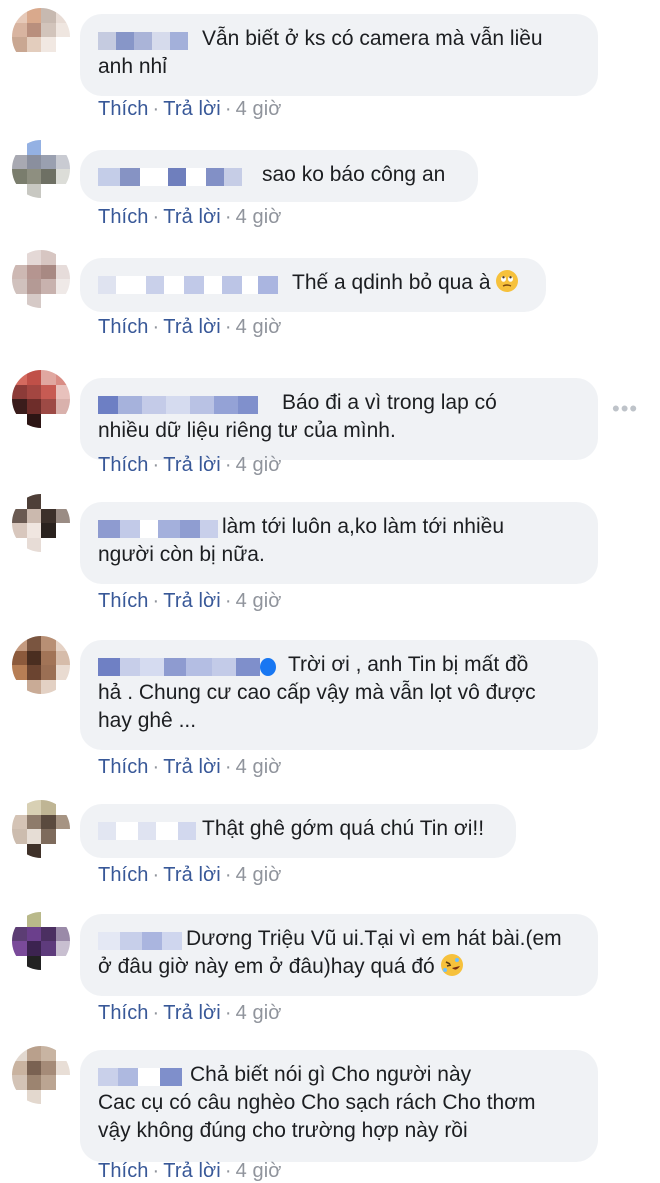 Image resolution: width=660 pixels, height=1183 pixels. What do you see at coordinates (354, 174) in the screenshot?
I see `comment-text: sao ko báo công an` at bounding box center [354, 174].